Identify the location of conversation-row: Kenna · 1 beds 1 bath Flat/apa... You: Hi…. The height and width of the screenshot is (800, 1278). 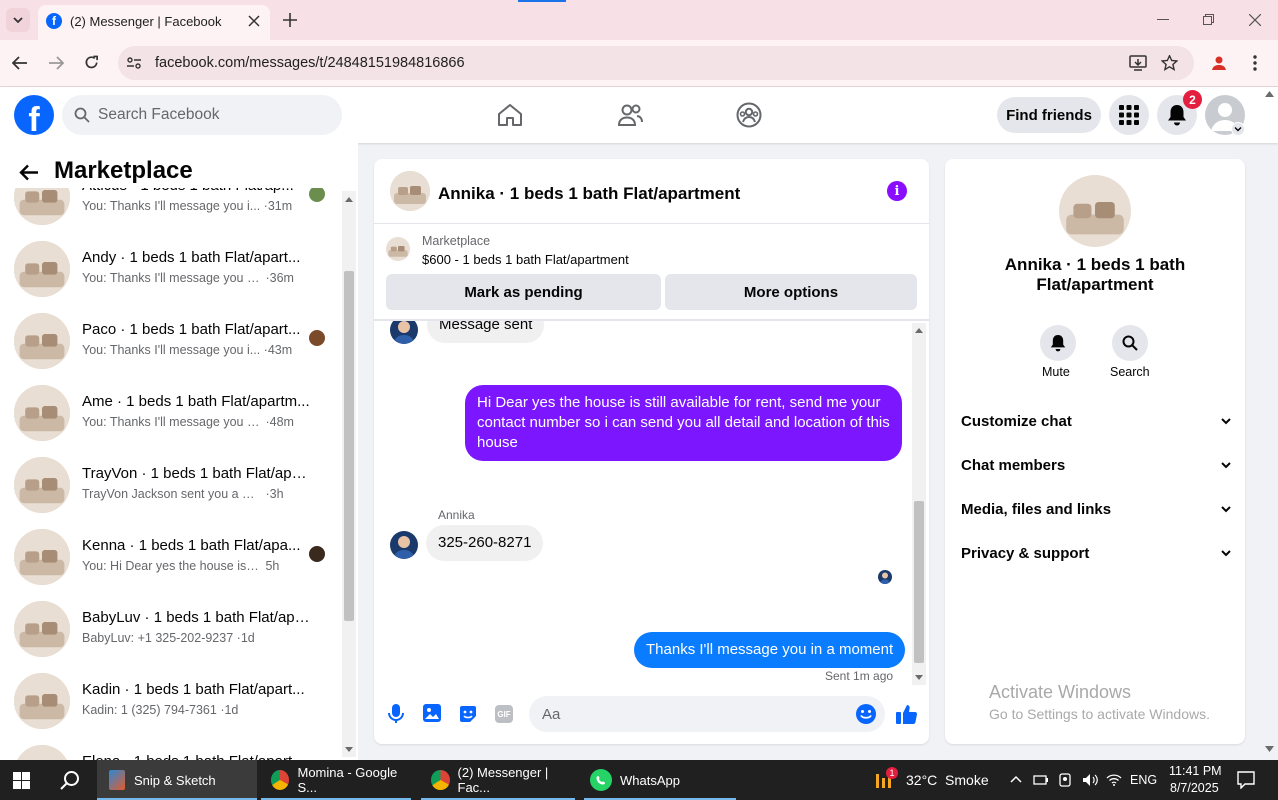
(170, 557).